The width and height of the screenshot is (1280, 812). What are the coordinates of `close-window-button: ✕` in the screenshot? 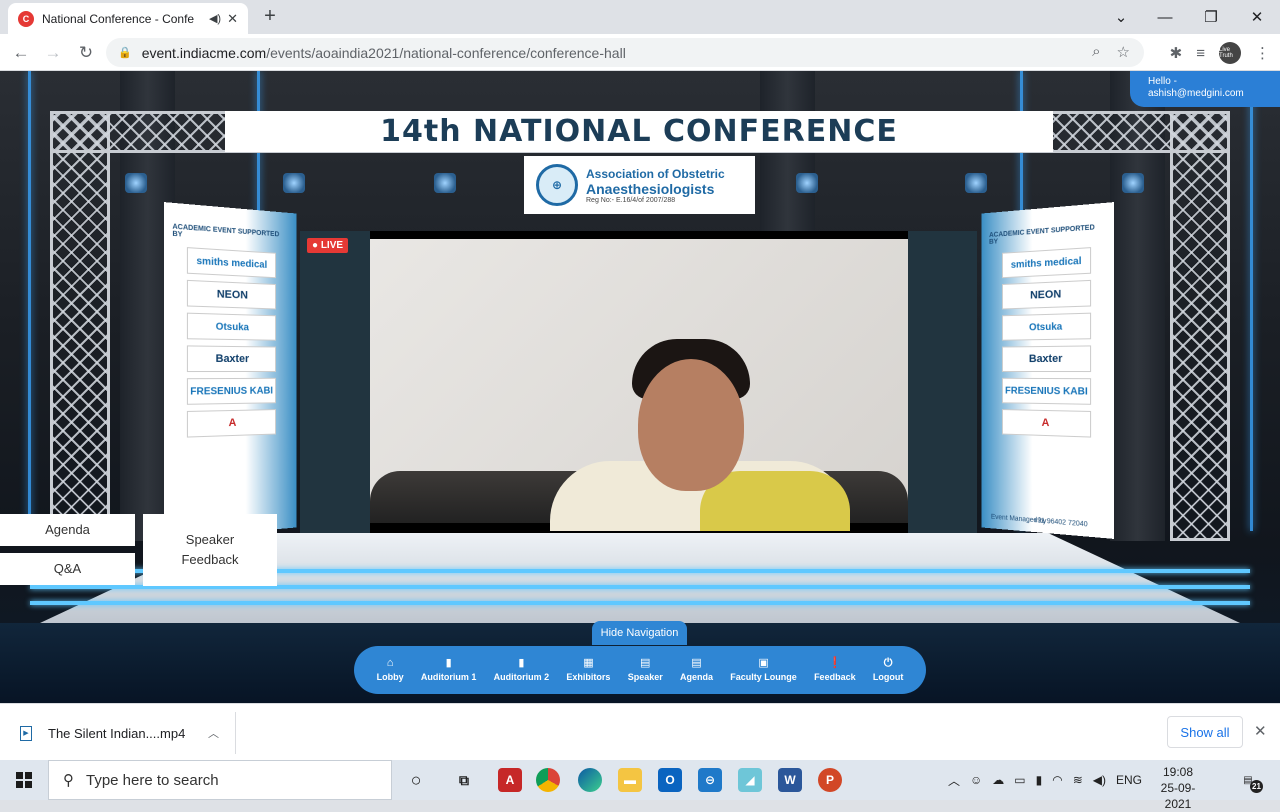 It's located at (1257, 17).